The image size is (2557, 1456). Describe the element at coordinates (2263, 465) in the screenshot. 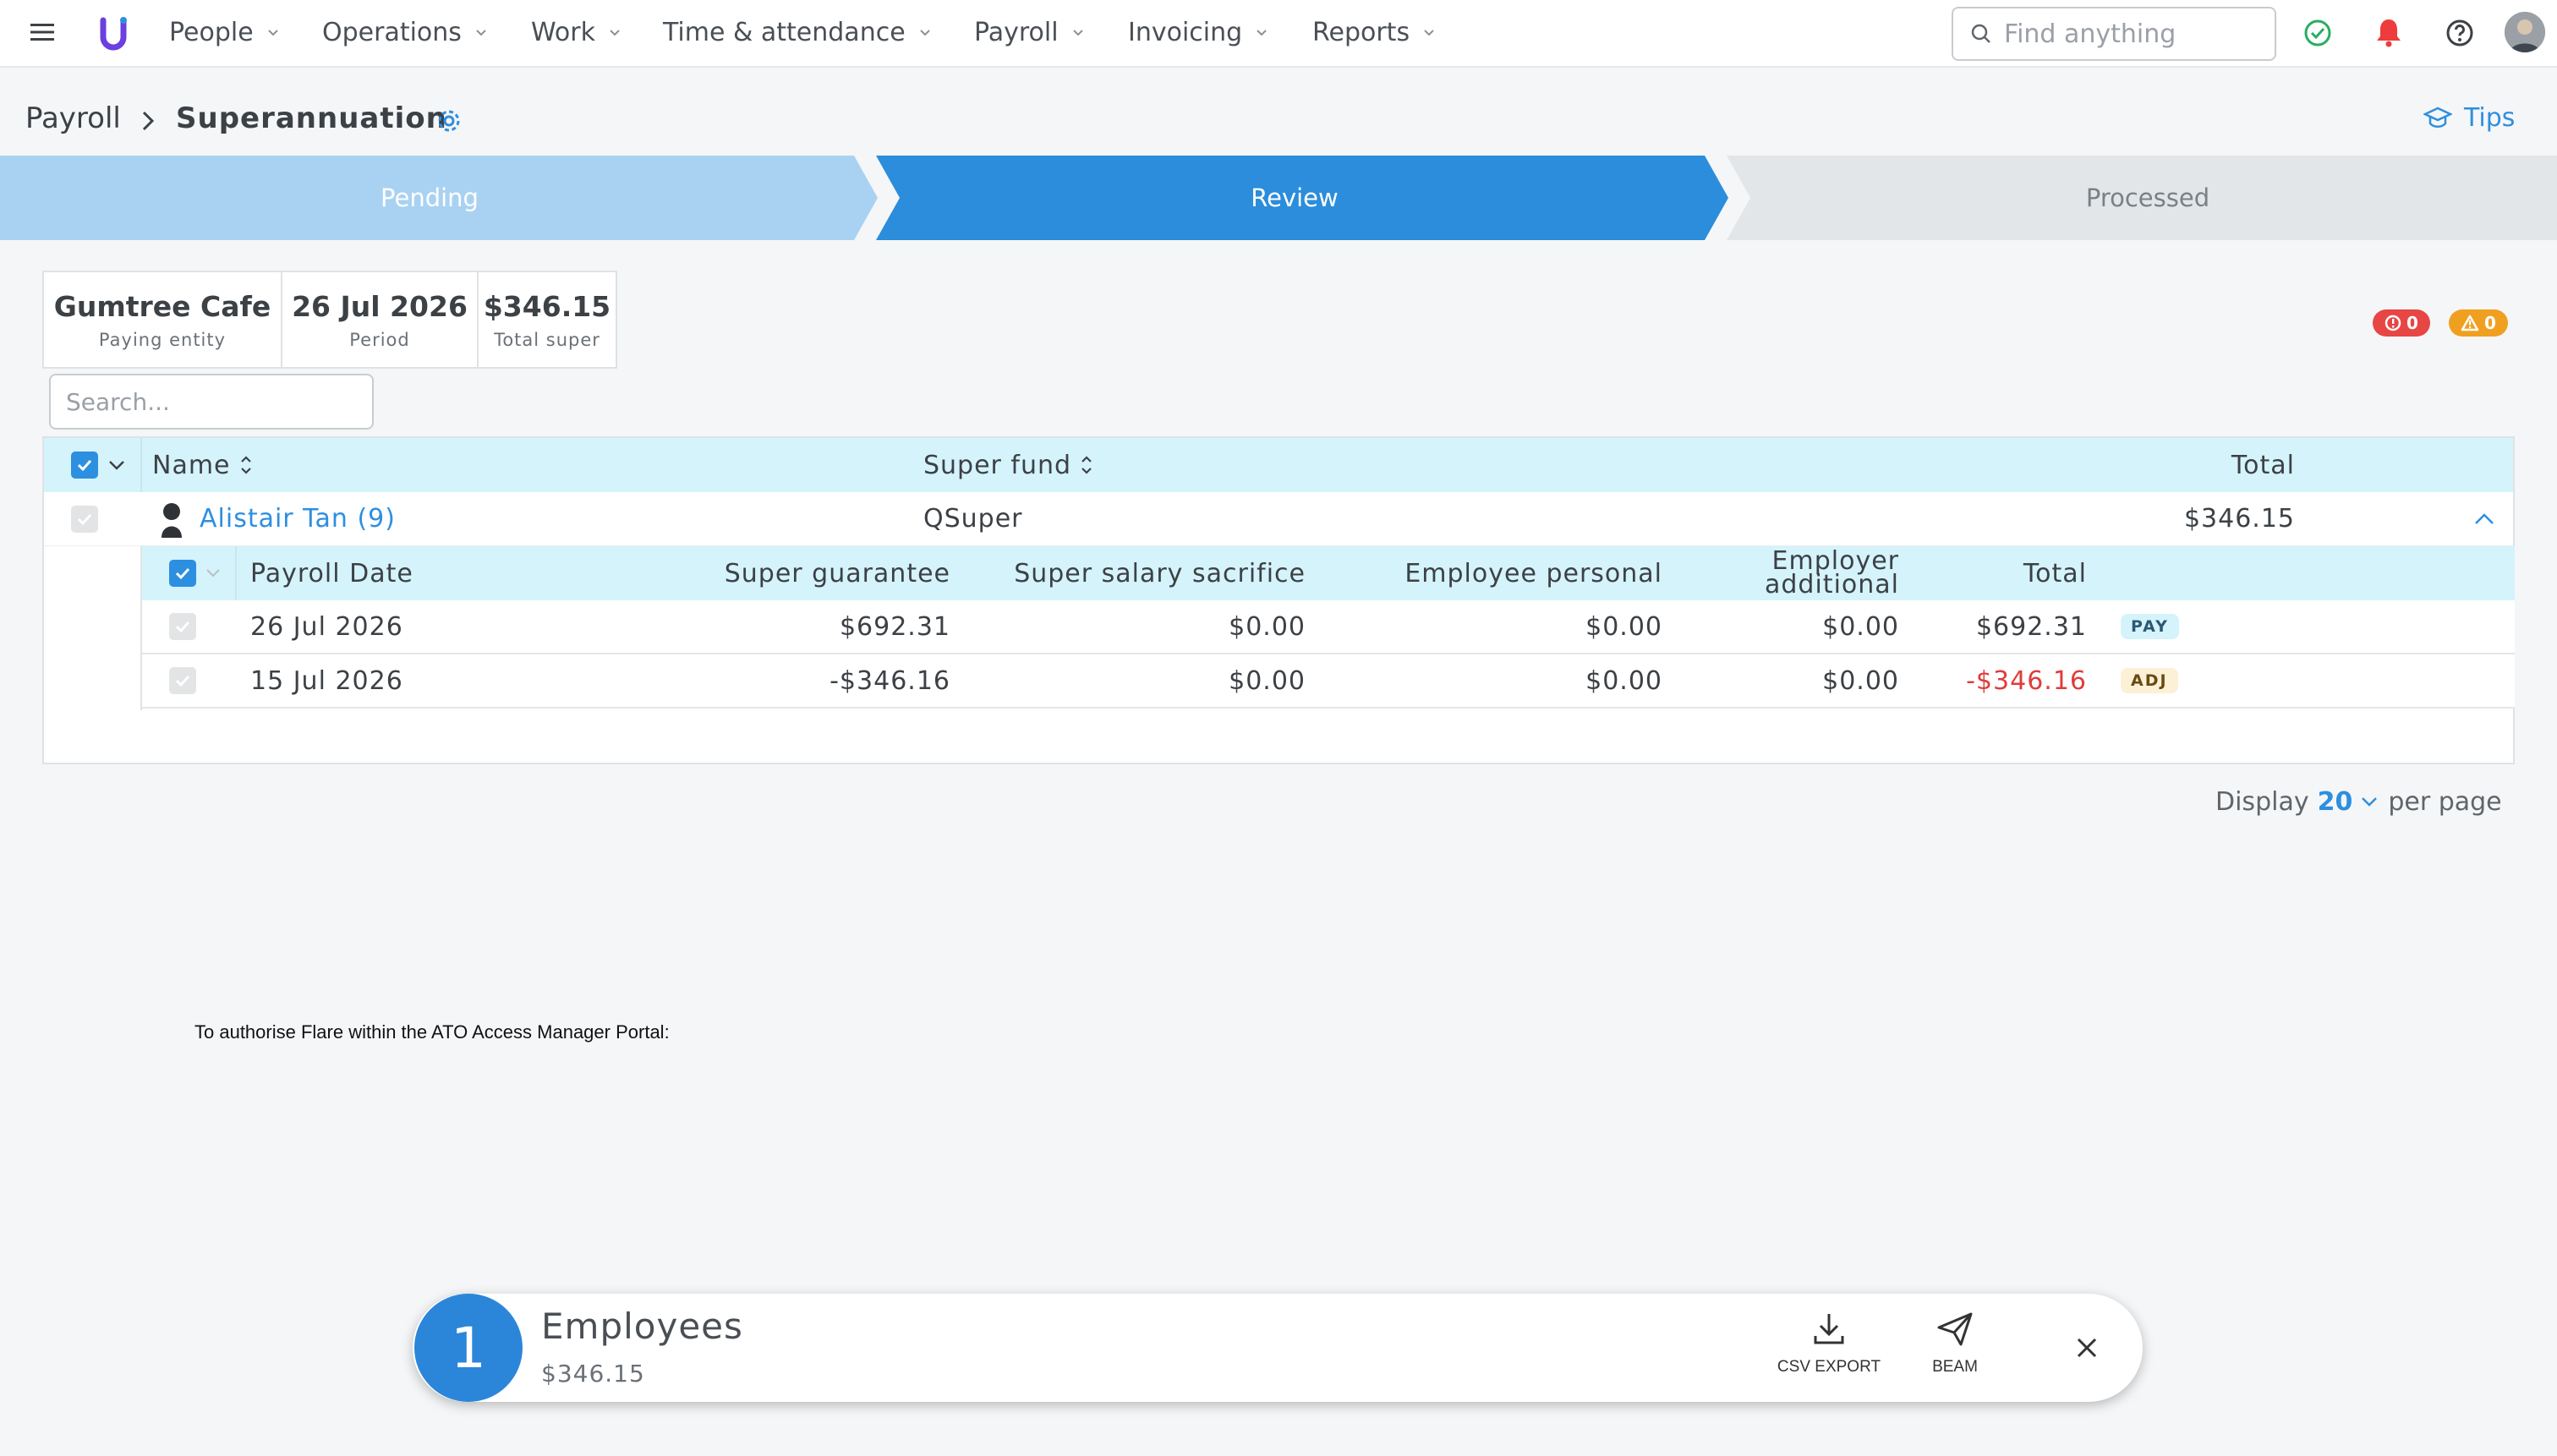

I see `total-header-label: Total` at that location.